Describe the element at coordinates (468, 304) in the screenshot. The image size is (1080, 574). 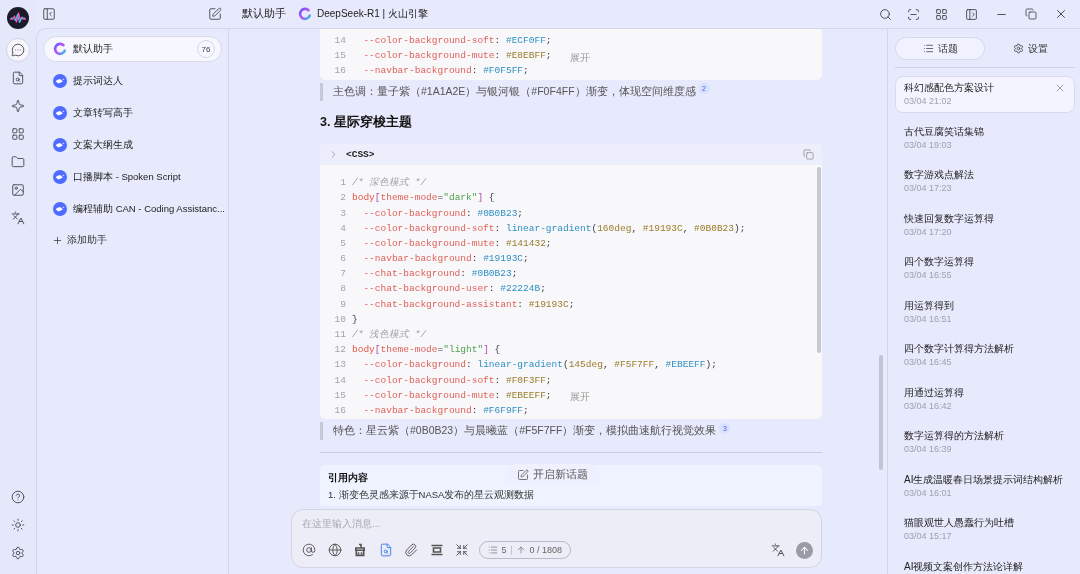
I see `code-line: --chat-background-assistant: #19193C;` at that location.